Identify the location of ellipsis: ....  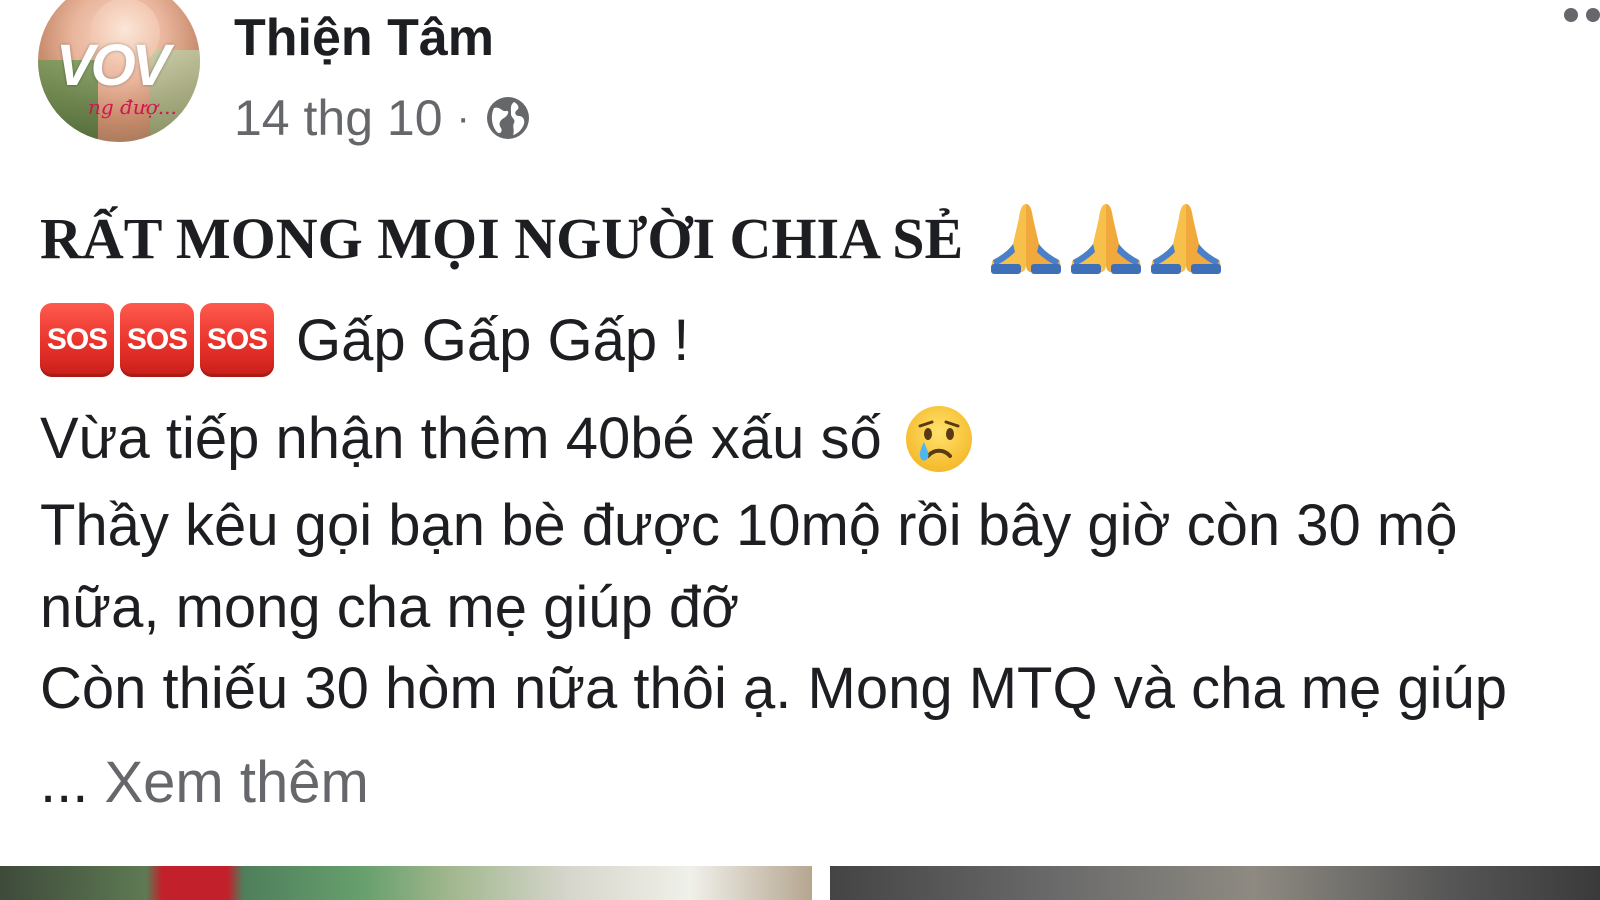
(64, 782).